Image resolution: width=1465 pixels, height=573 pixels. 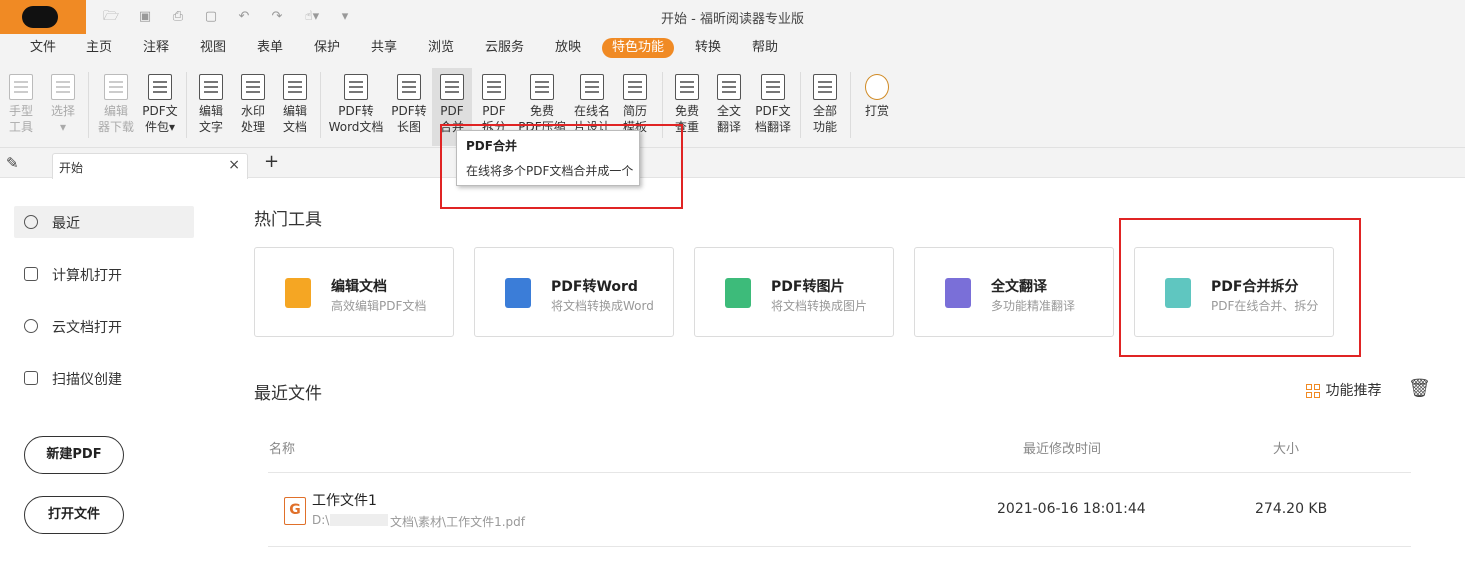 I want to click on ribbon-reward: 打赏, so click(x=877, y=107).